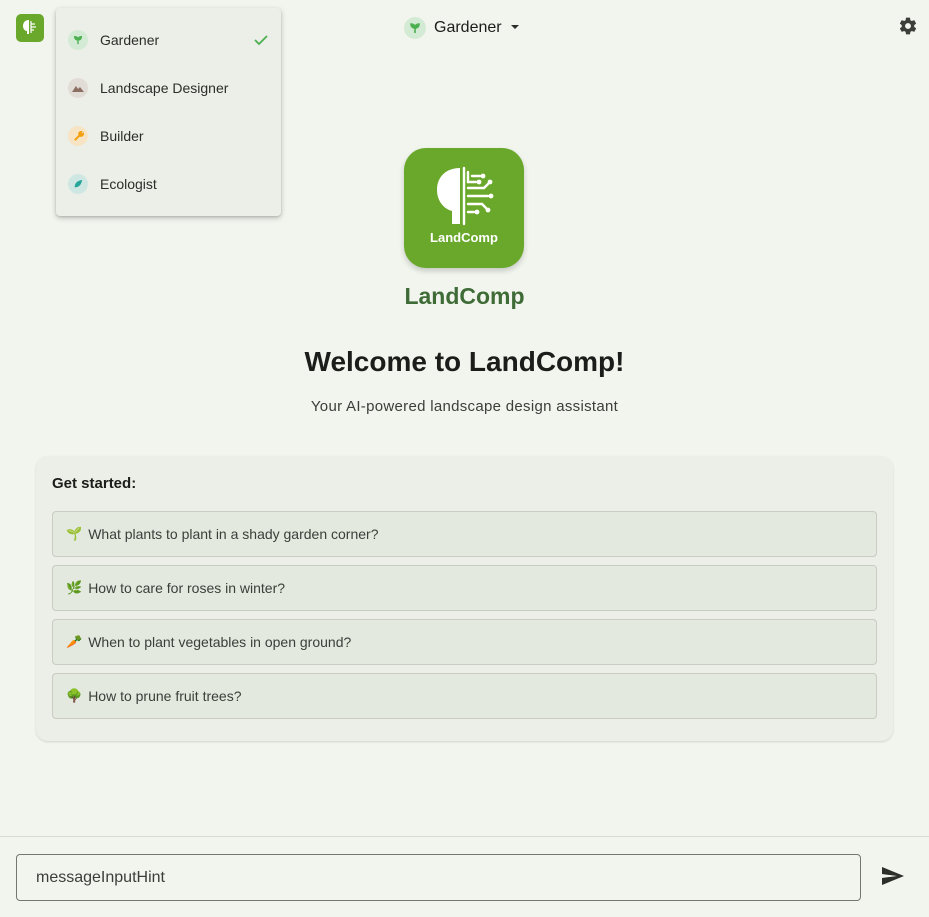 The width and height of the screenshot is (929, 917). What do you see at coordinates (130, 40) in the screenshot?
I see `menu-item-label: Gardener` at bounding box center [130, 40].